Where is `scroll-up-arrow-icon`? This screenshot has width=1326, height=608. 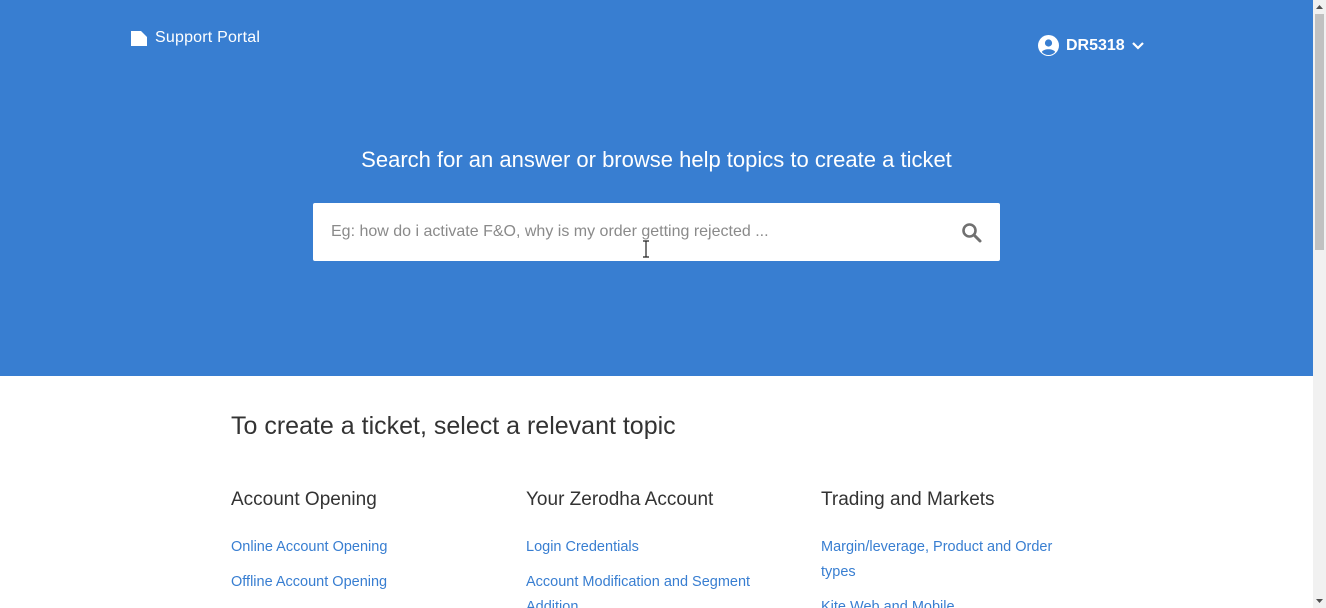
scroll-up-arrow-icon is located at coordinates (1319, 7).